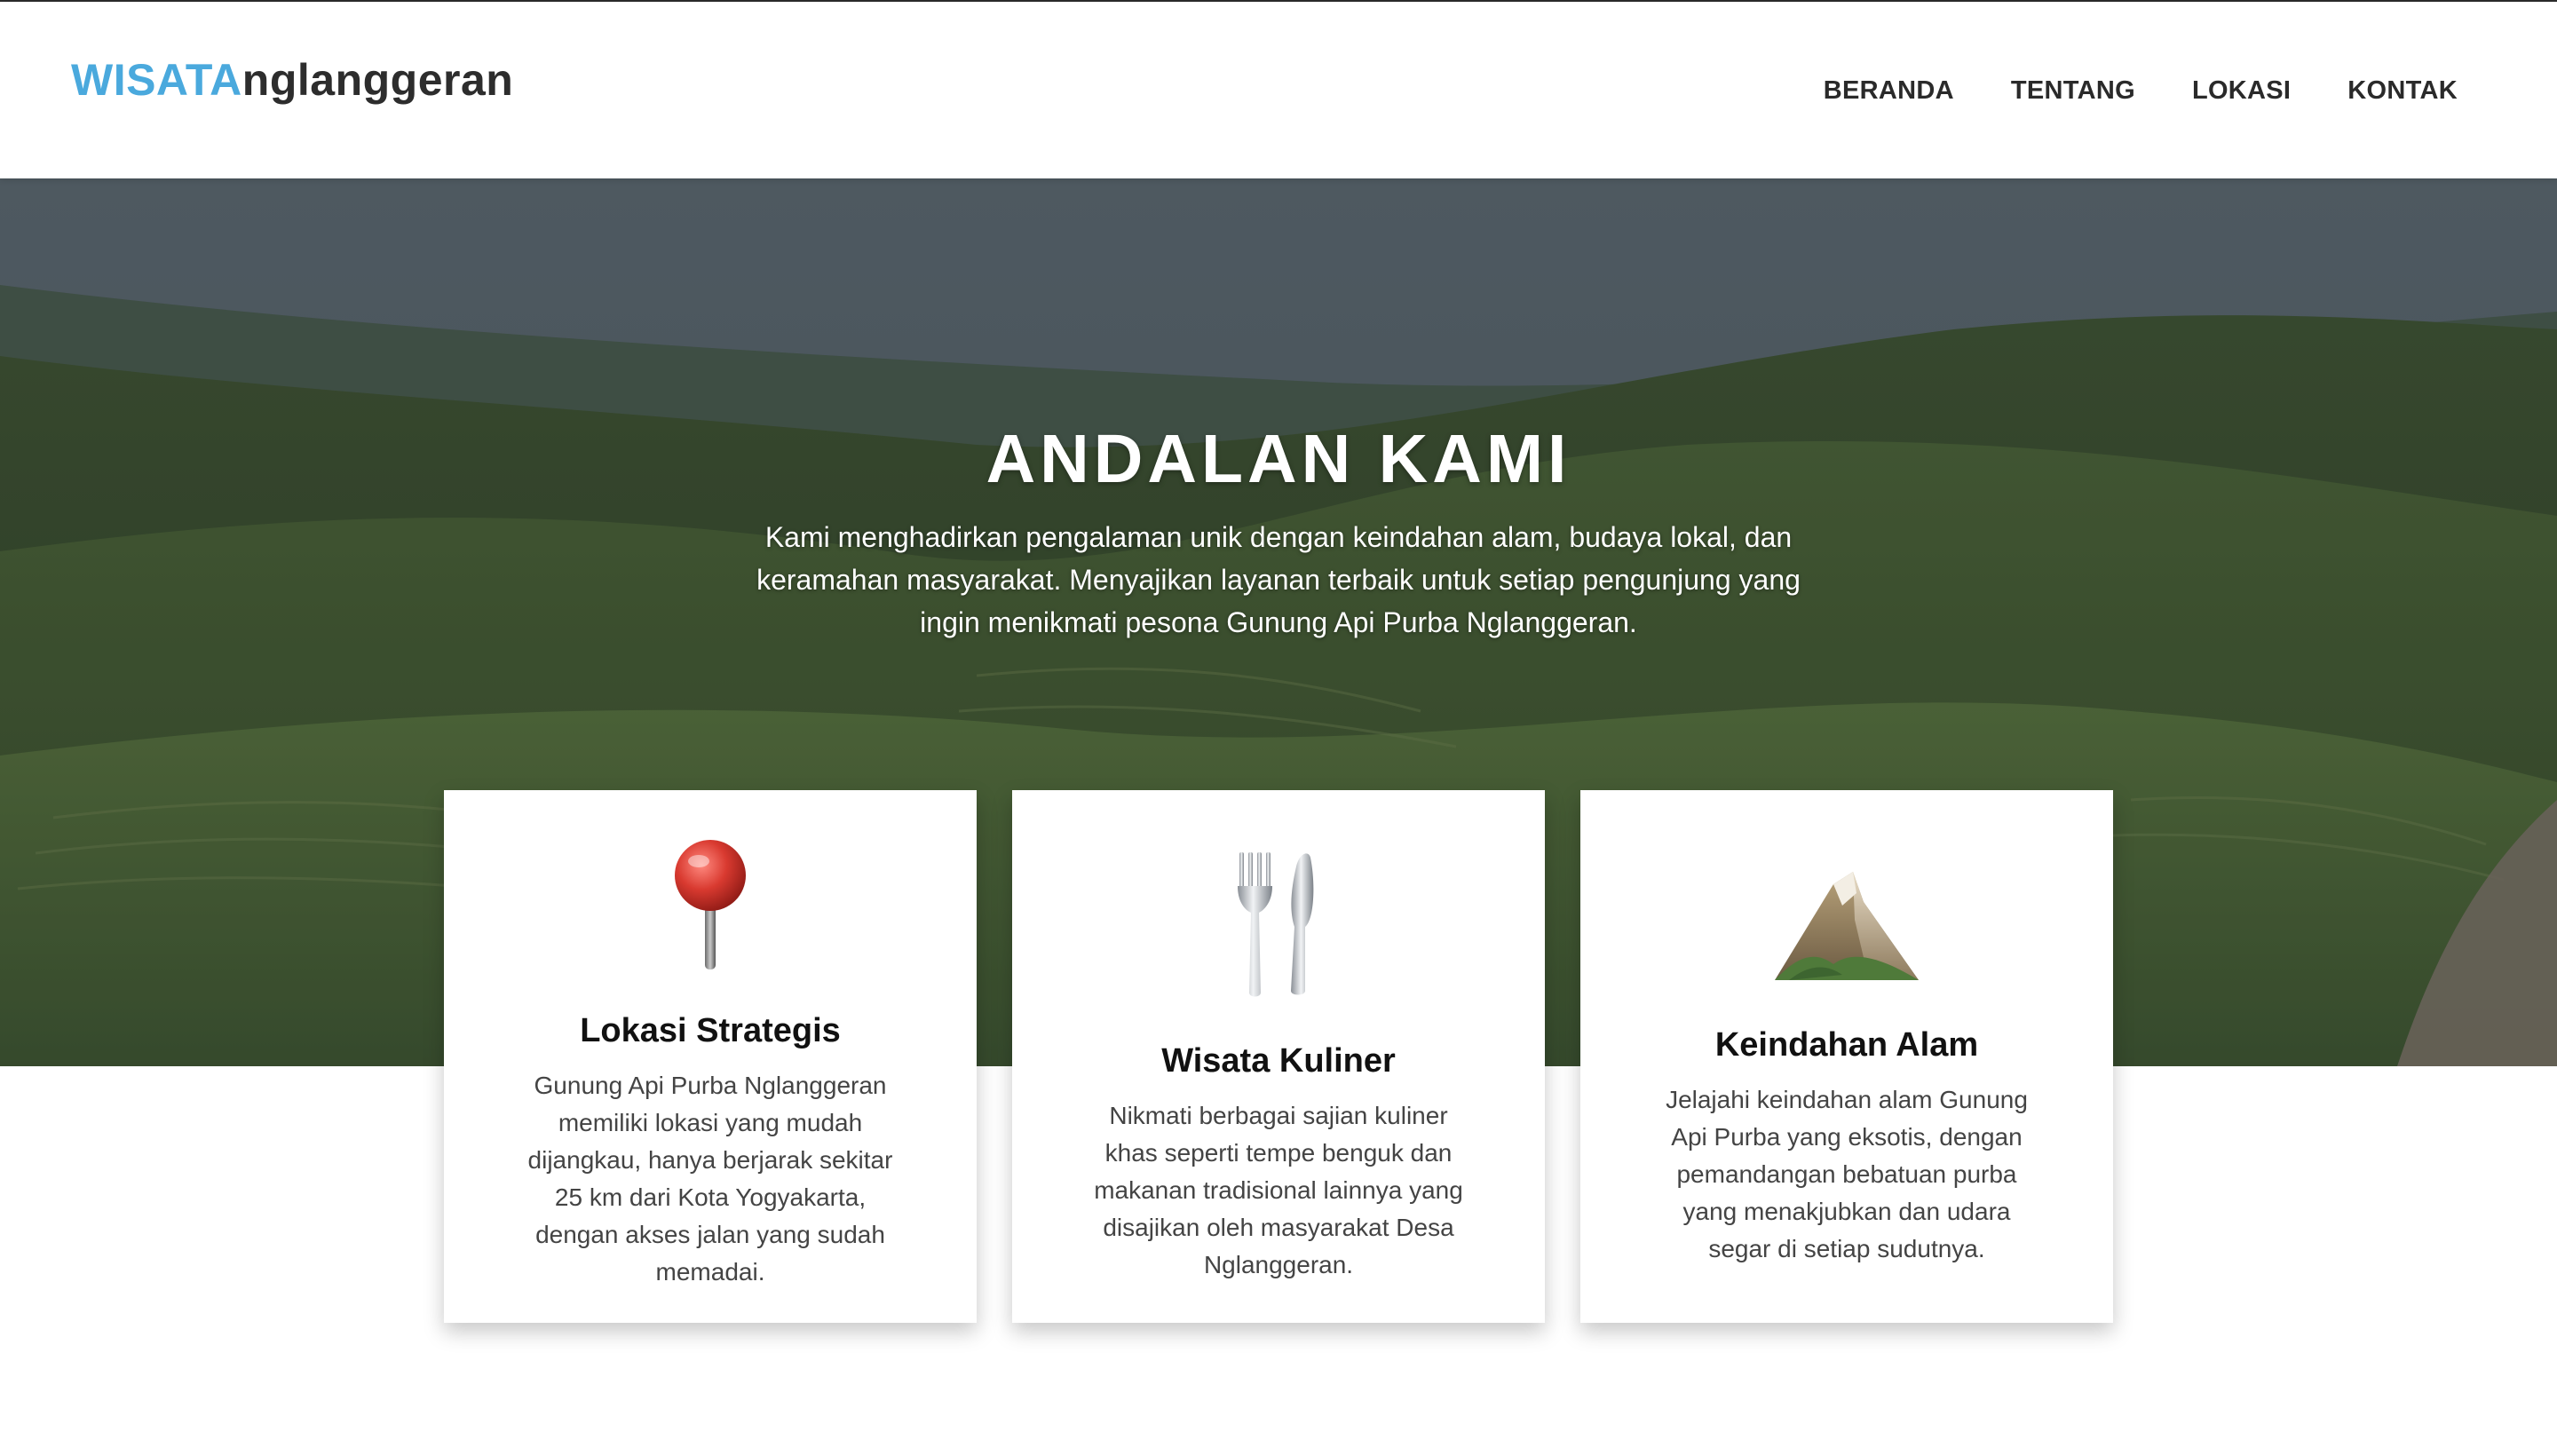 This screenshot has height=1456, width=2557. What do you see at coordinates (377, 80) in the screenshot?
I see `logo-main-text: nglanggeran` at bounding box center [377, 80].